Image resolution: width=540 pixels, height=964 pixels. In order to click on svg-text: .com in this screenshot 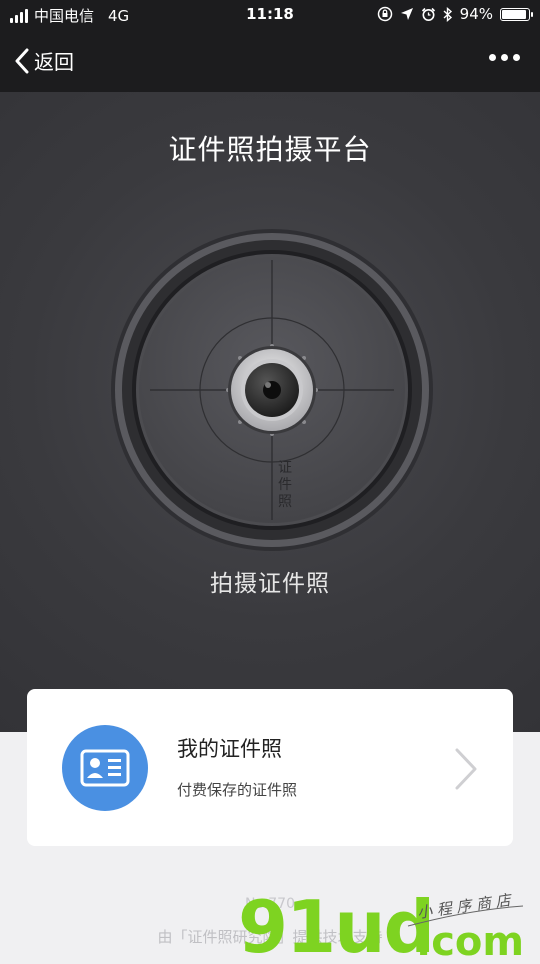, I will do `click(470, 939)`.